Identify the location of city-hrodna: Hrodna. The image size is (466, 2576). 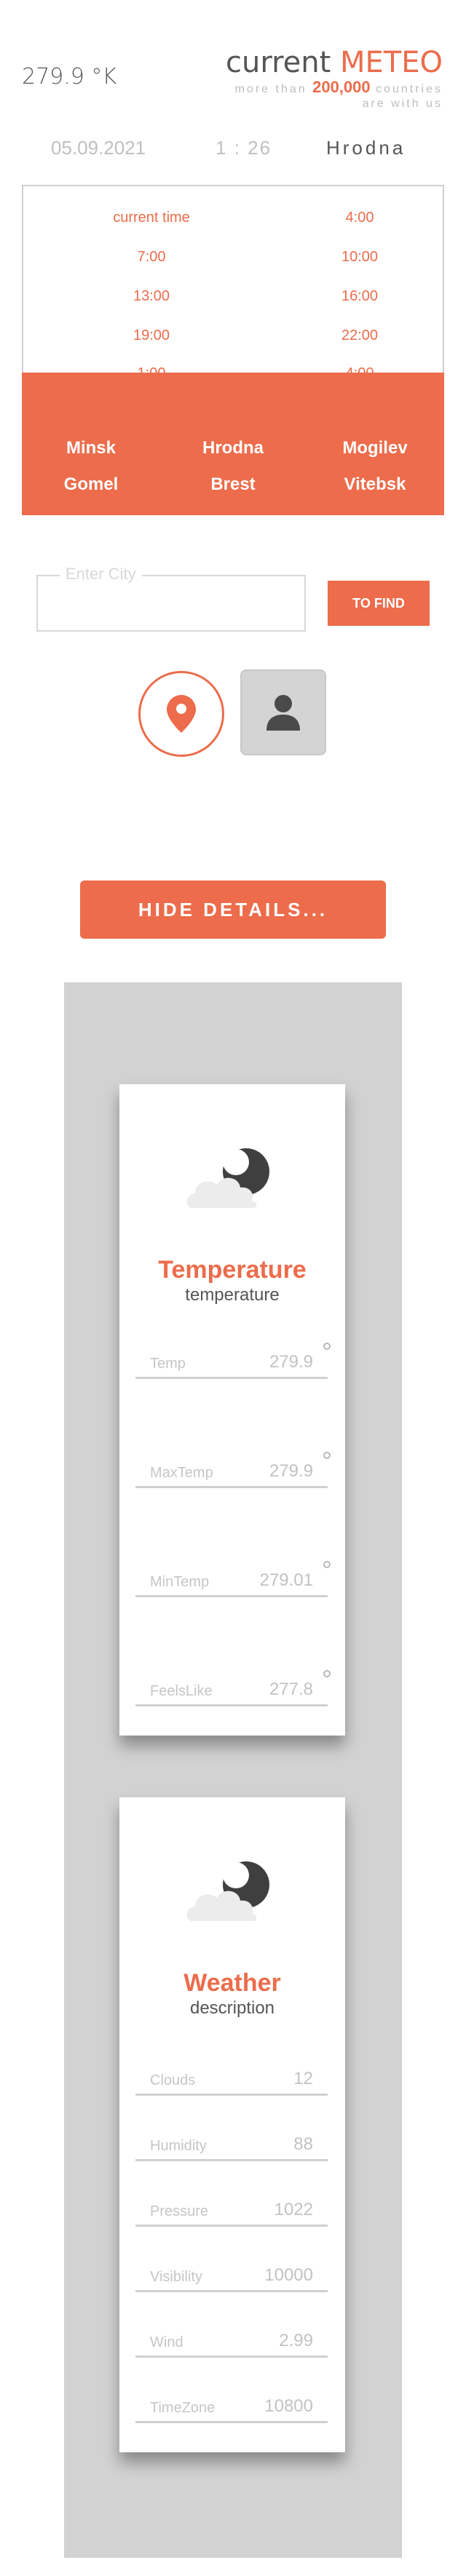
(233, 448).